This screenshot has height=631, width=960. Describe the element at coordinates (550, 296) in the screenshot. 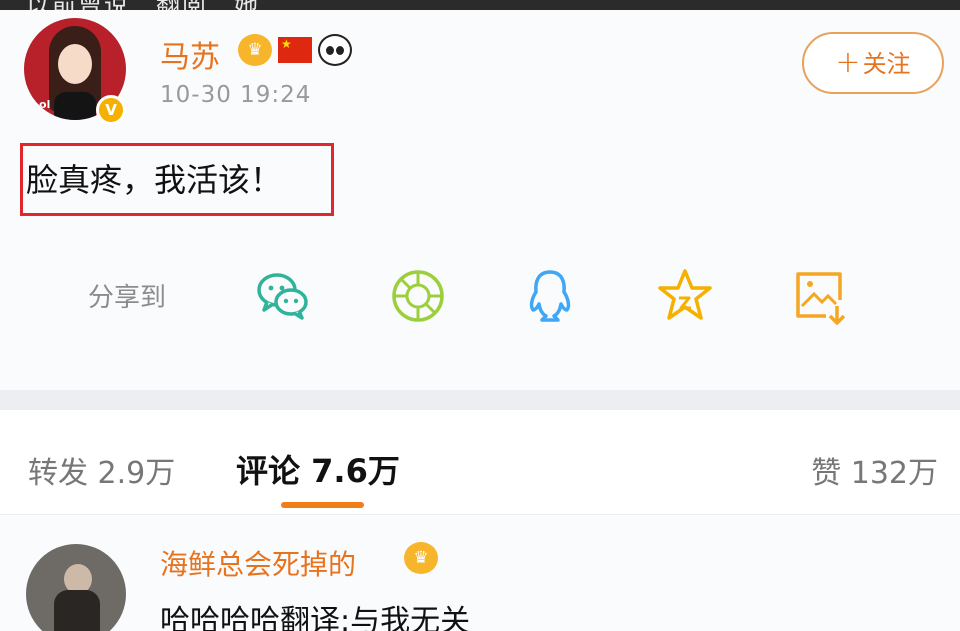

I see `qq-icon` at that location.